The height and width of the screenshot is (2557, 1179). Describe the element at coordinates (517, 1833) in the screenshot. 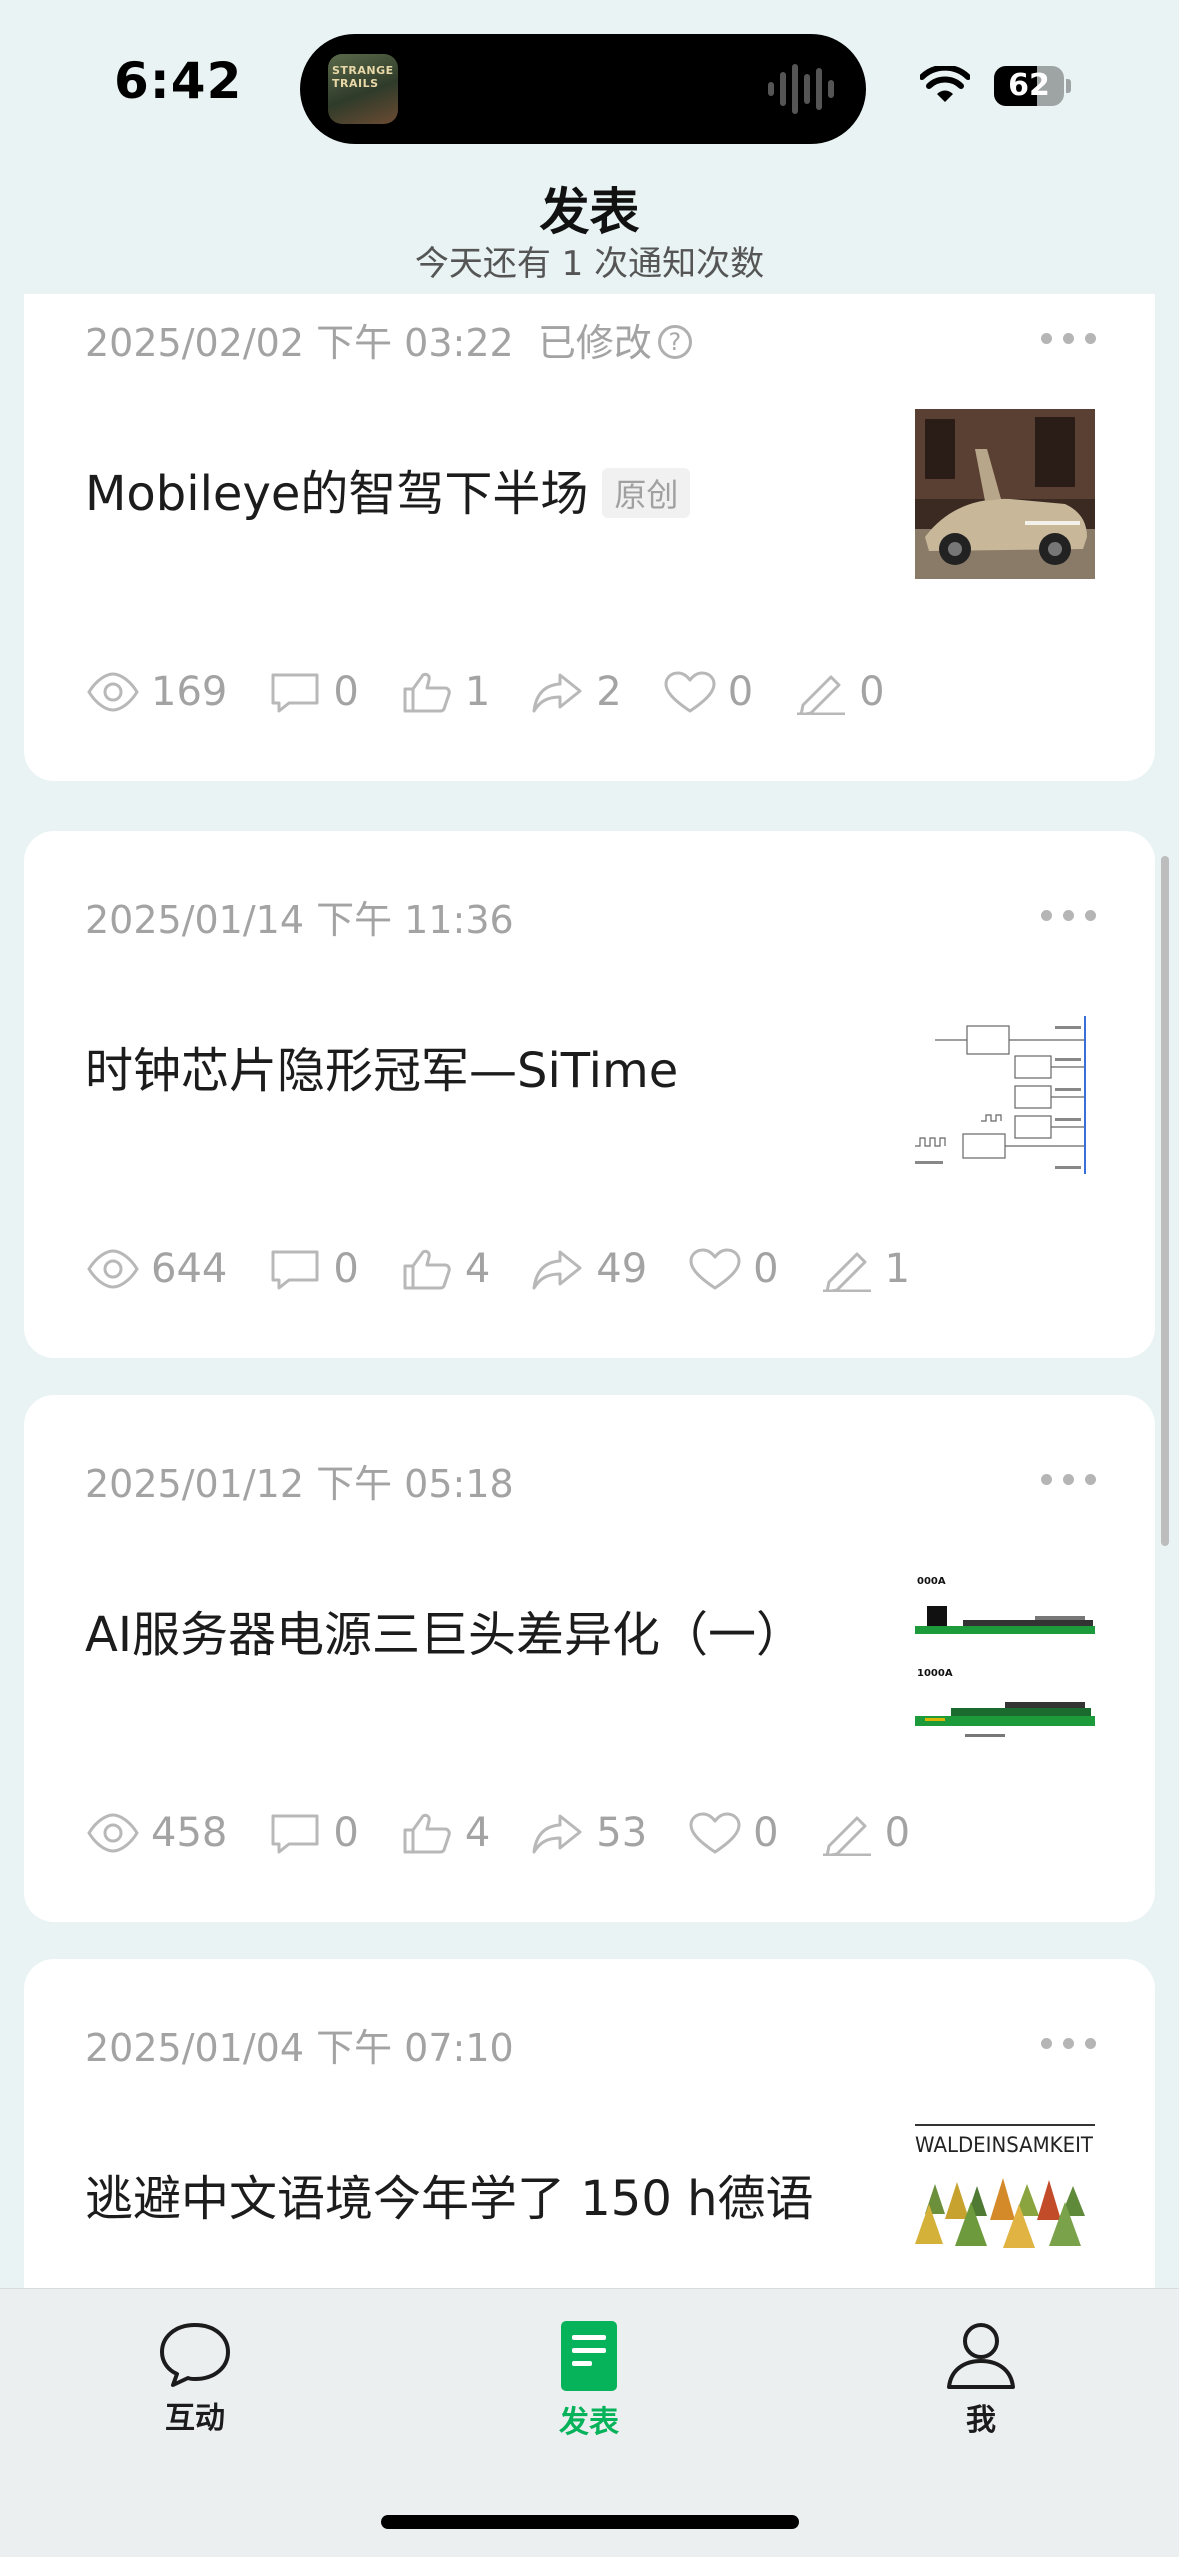

I see `post-stats: 458 0 4 53 0 0` at that location.